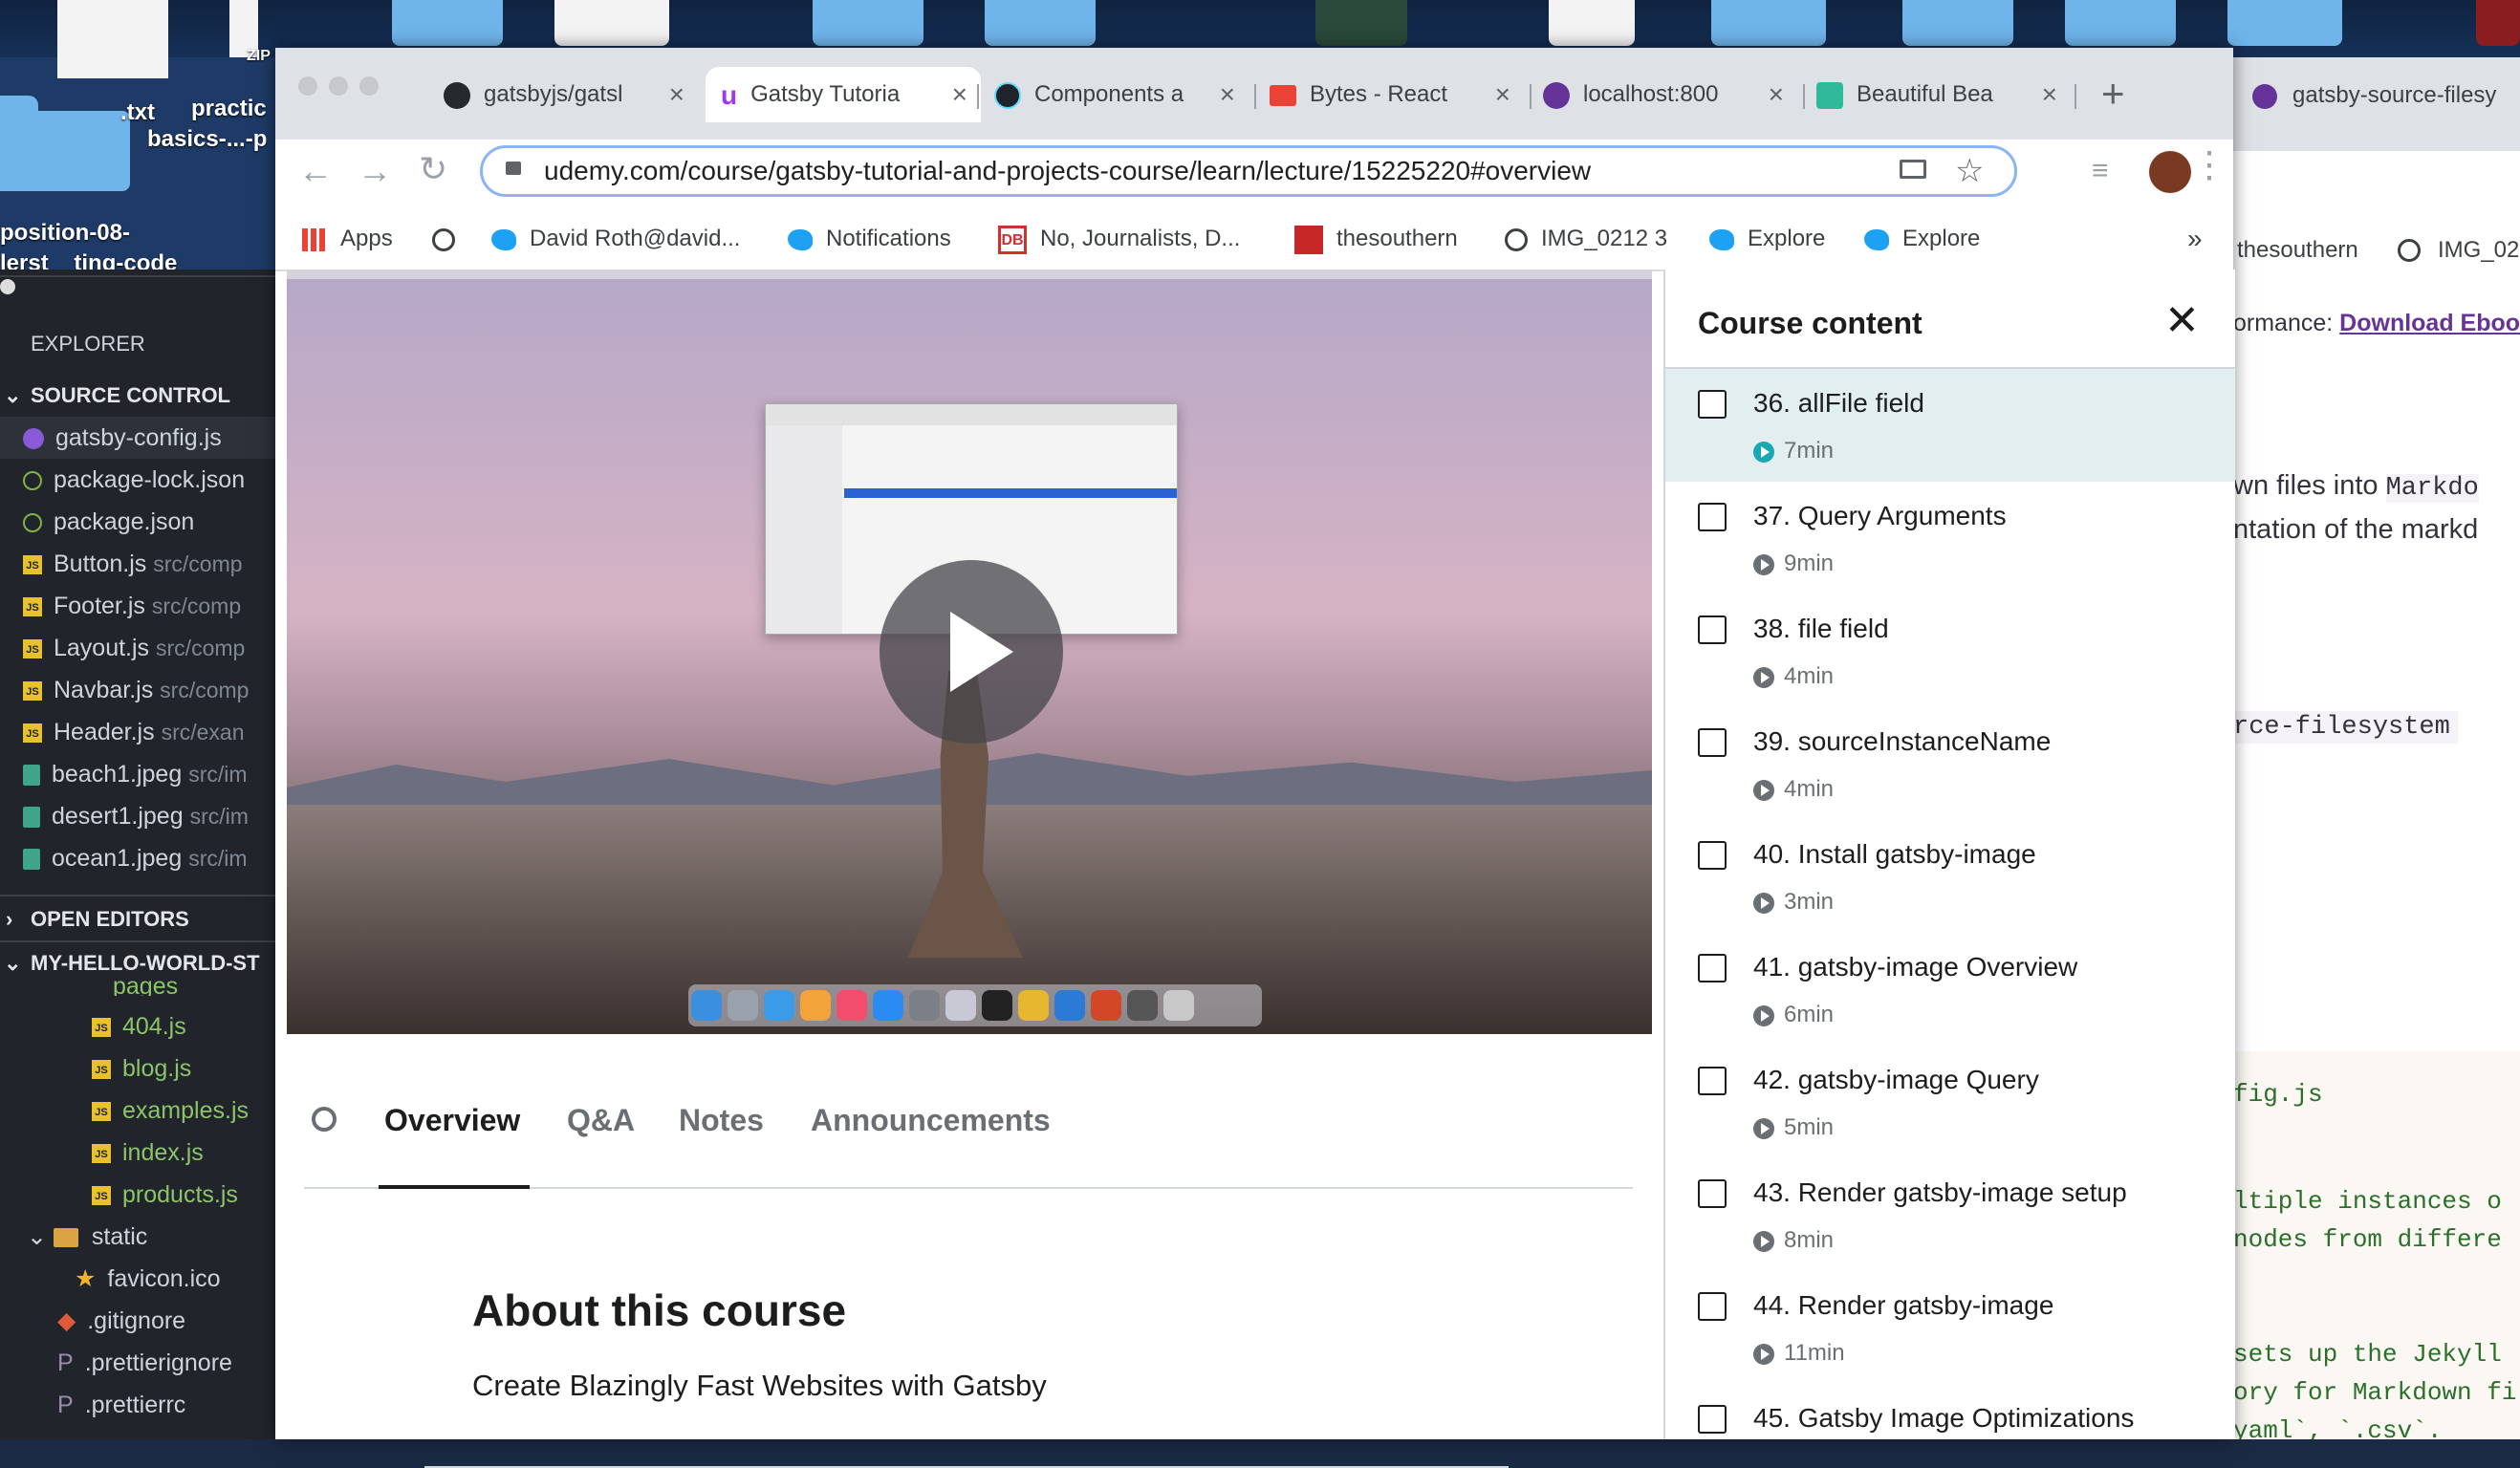 This screenshot has height=1468, width=2520. What do you see at coordinates (138, 1195) in the screenshot?
I see `file-row: JS products.js` at bounding box center [138, 1195].